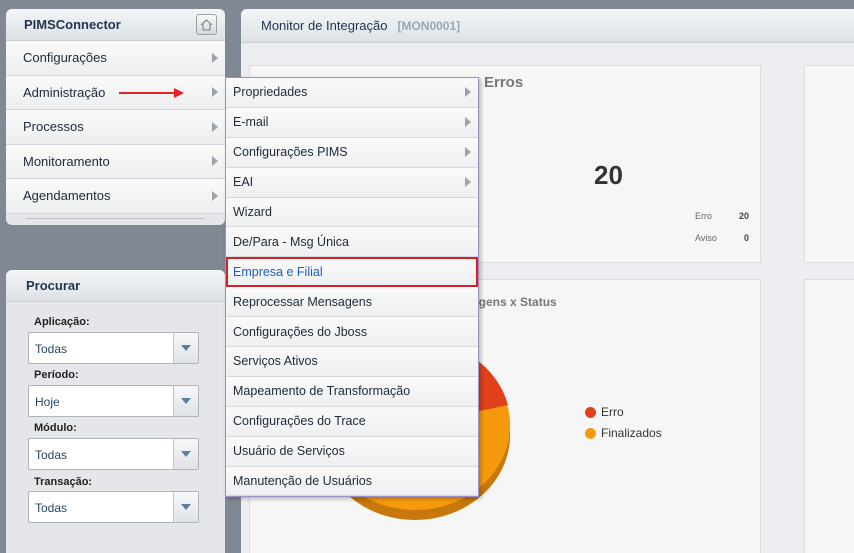 The height and width of the screenshot is (553, 854). What do you see at coordinates (352, 122) in the screenshot?
I see `submenu-item-email: E-mail` at bounding box center [352, 122].